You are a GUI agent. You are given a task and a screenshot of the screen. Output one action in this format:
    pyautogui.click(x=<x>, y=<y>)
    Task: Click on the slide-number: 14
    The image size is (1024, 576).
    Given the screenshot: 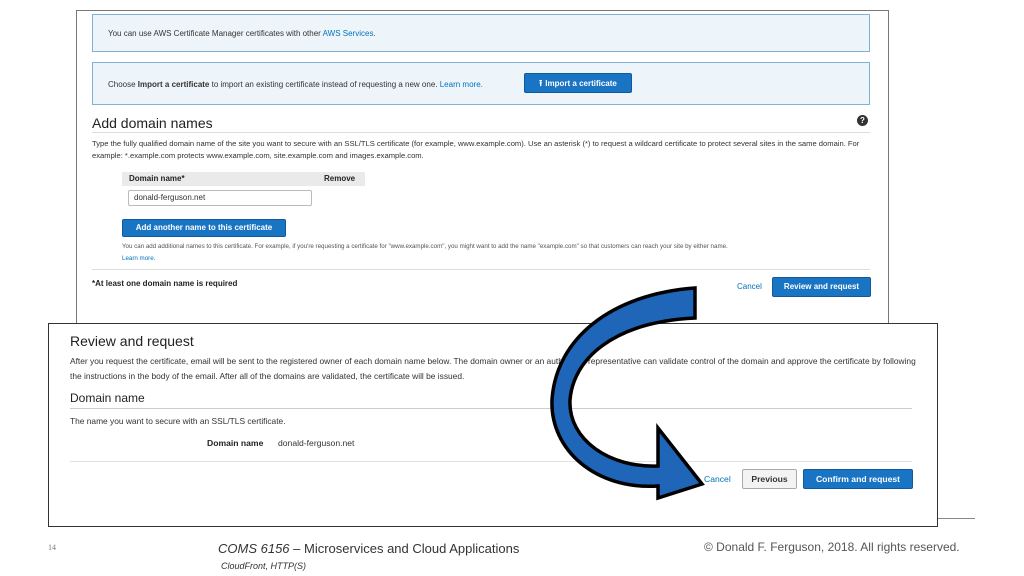 What is the action you would take?
    pyautogui.click(x=52, y=547)
    